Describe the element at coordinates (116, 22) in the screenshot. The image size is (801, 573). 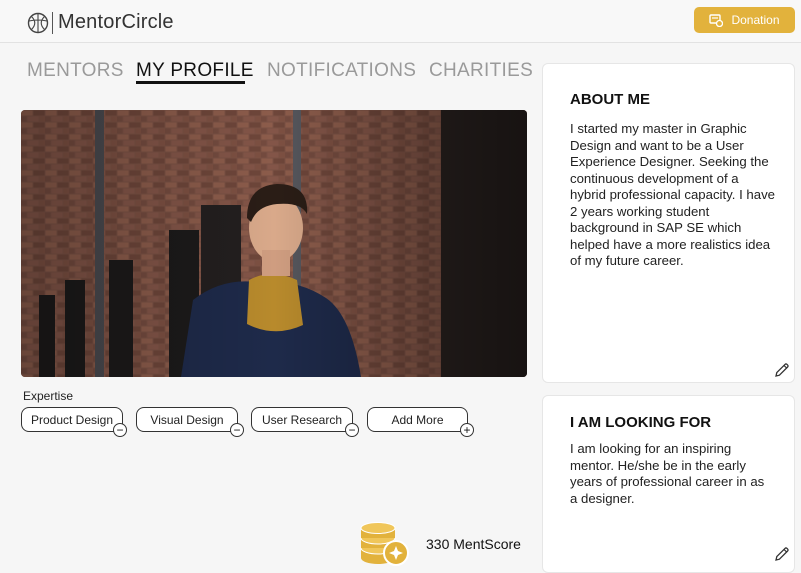
I see `app-name: MentorCircle` at that location.